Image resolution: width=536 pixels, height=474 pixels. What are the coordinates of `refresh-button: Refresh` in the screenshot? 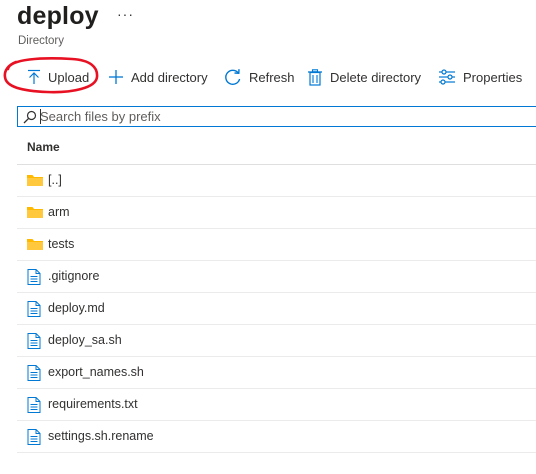 It's located at (259, 77).